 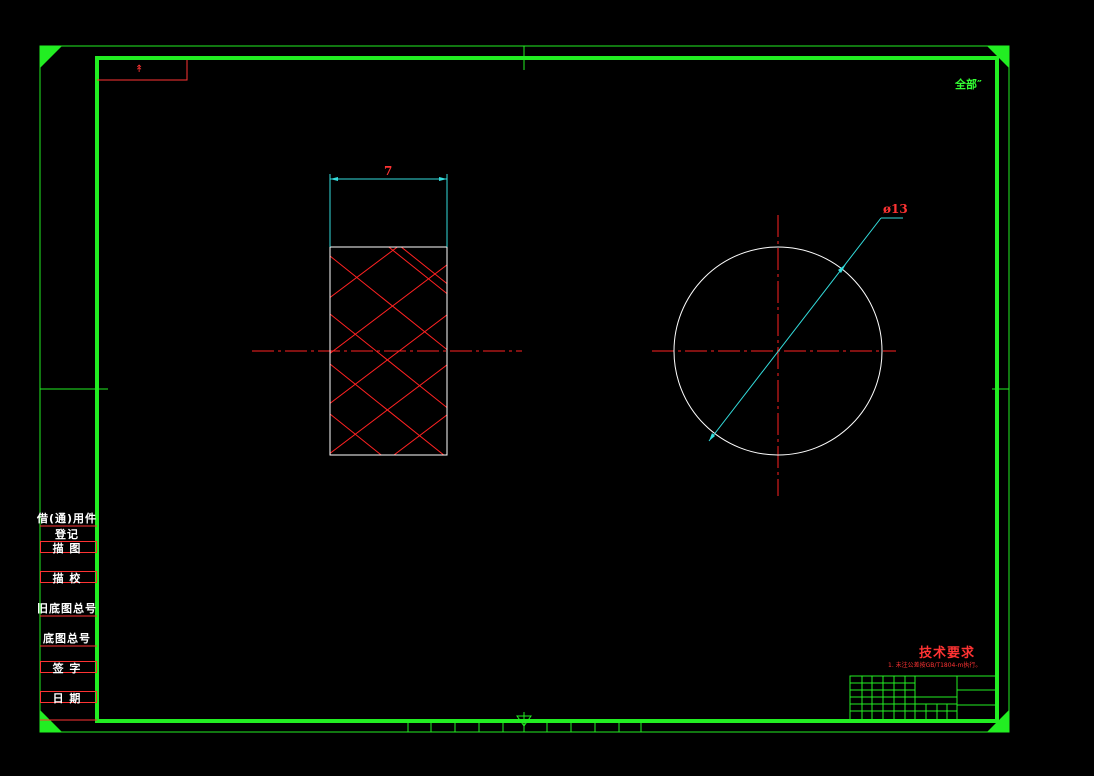 What do you see at coordinates (67, 698) in the screenshot?
I see `side-label-date: 日 期` at bounding box center [67, 698].